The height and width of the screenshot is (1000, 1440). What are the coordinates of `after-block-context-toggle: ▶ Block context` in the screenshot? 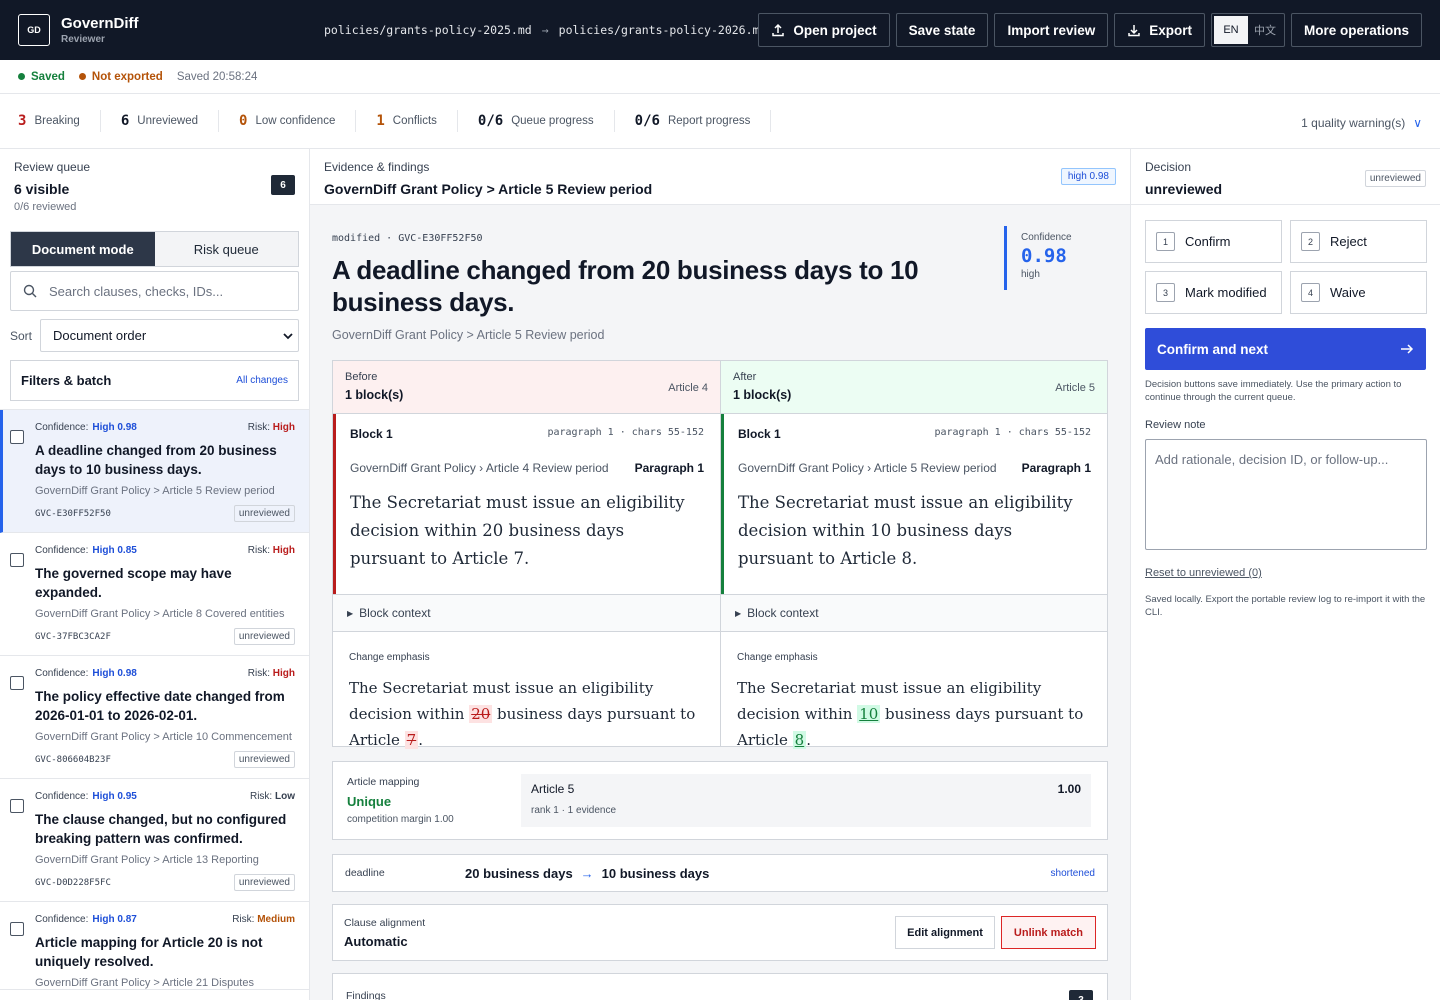 It's located at (914, 612).